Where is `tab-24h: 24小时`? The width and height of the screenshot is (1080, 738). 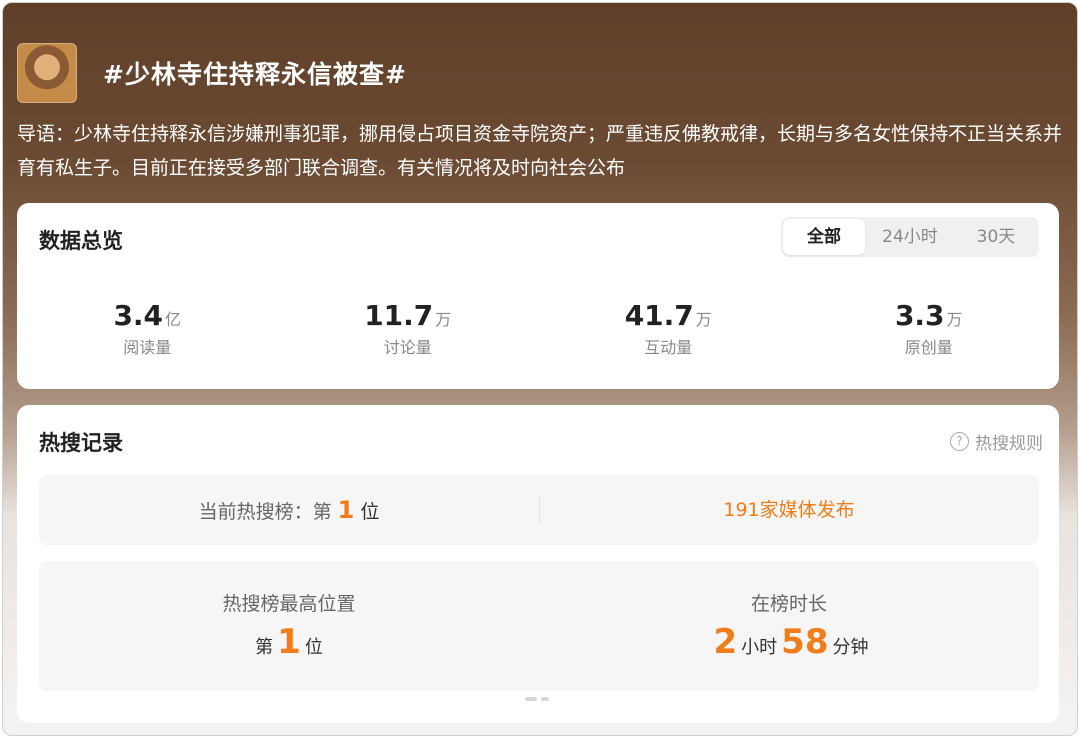 tab-24h: 24小时 is located at coordinates (910, 237).